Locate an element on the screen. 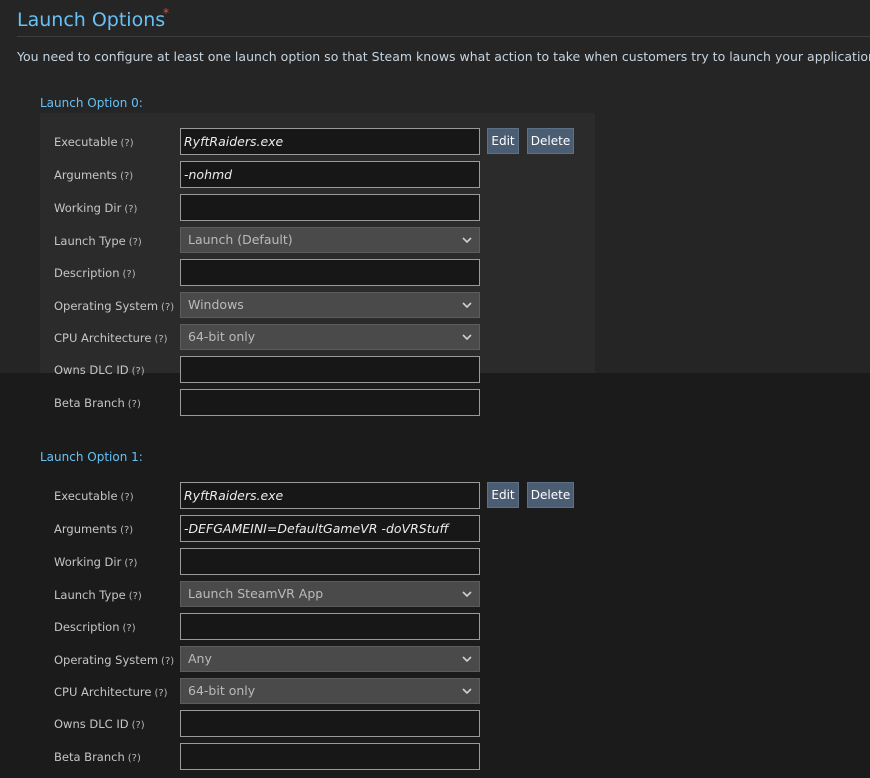  option-1-description-row: Description (?) is located at coordinates (300, 627).